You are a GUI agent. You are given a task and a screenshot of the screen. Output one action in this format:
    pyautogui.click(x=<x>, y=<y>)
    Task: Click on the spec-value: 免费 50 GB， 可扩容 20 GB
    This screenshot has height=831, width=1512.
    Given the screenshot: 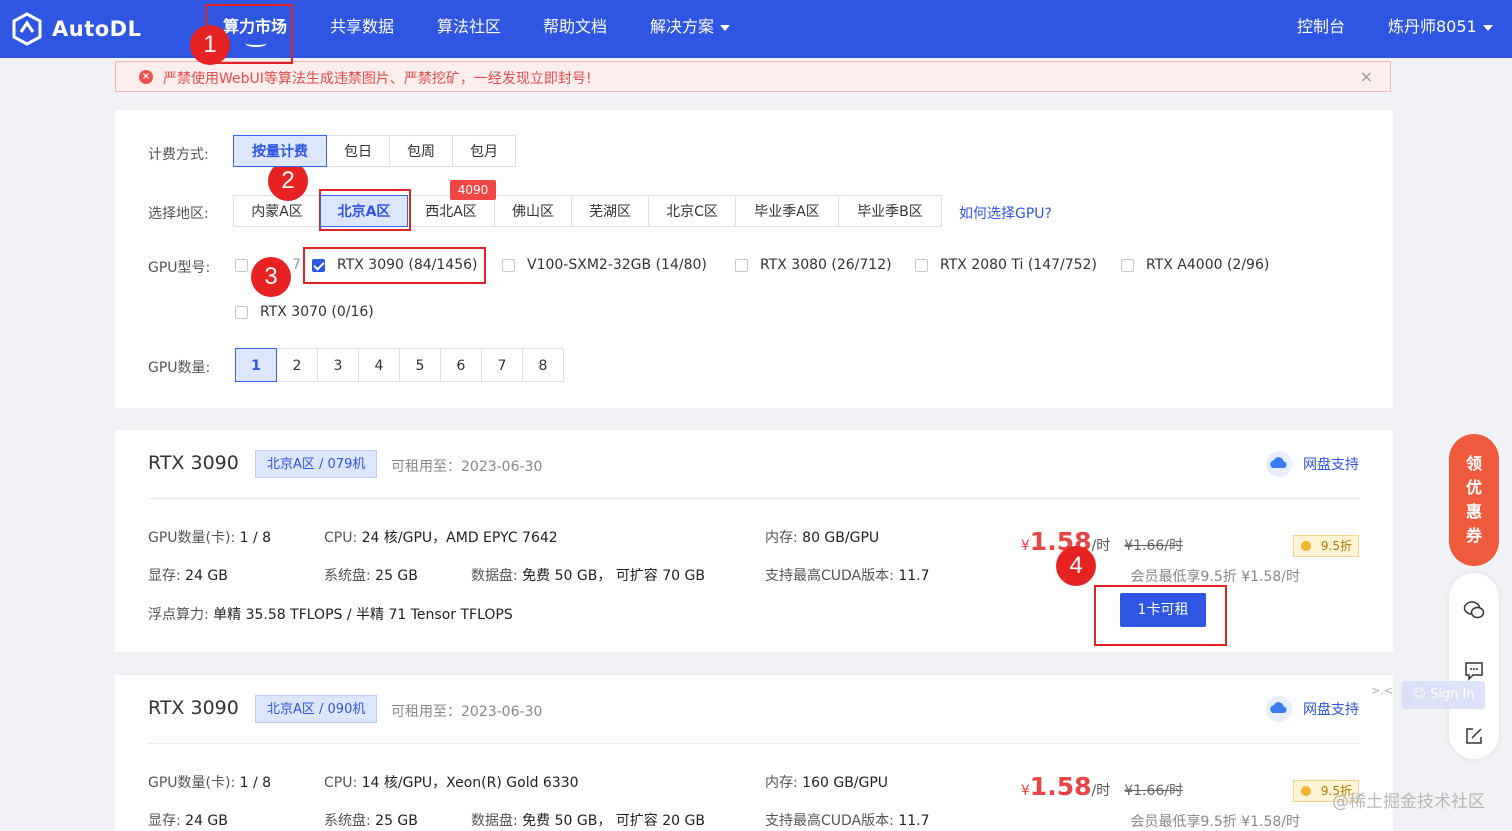 What is the action you would take?
    pyautogui.click(x=613, y=821)
    